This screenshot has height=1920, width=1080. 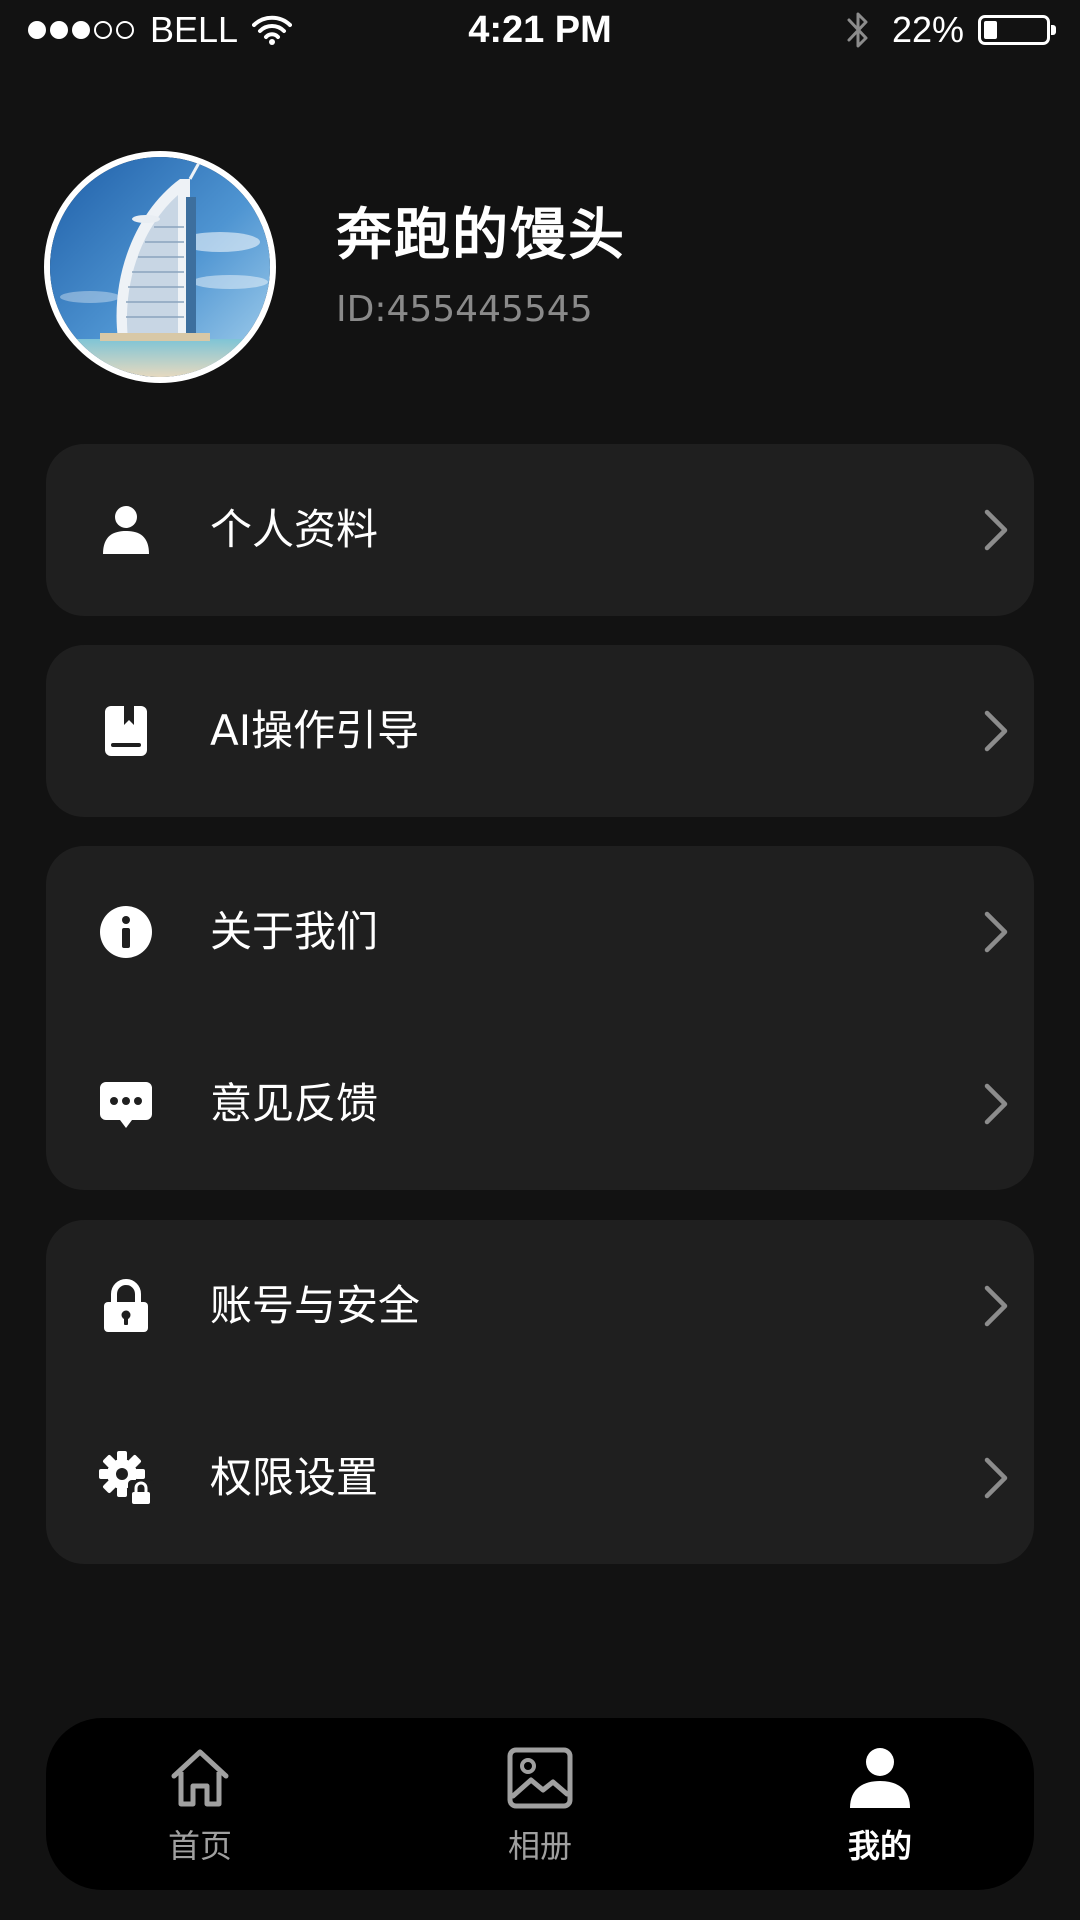 I want to click on menu-item-feedback: 意见反馈, so click(x=540, y=1104).